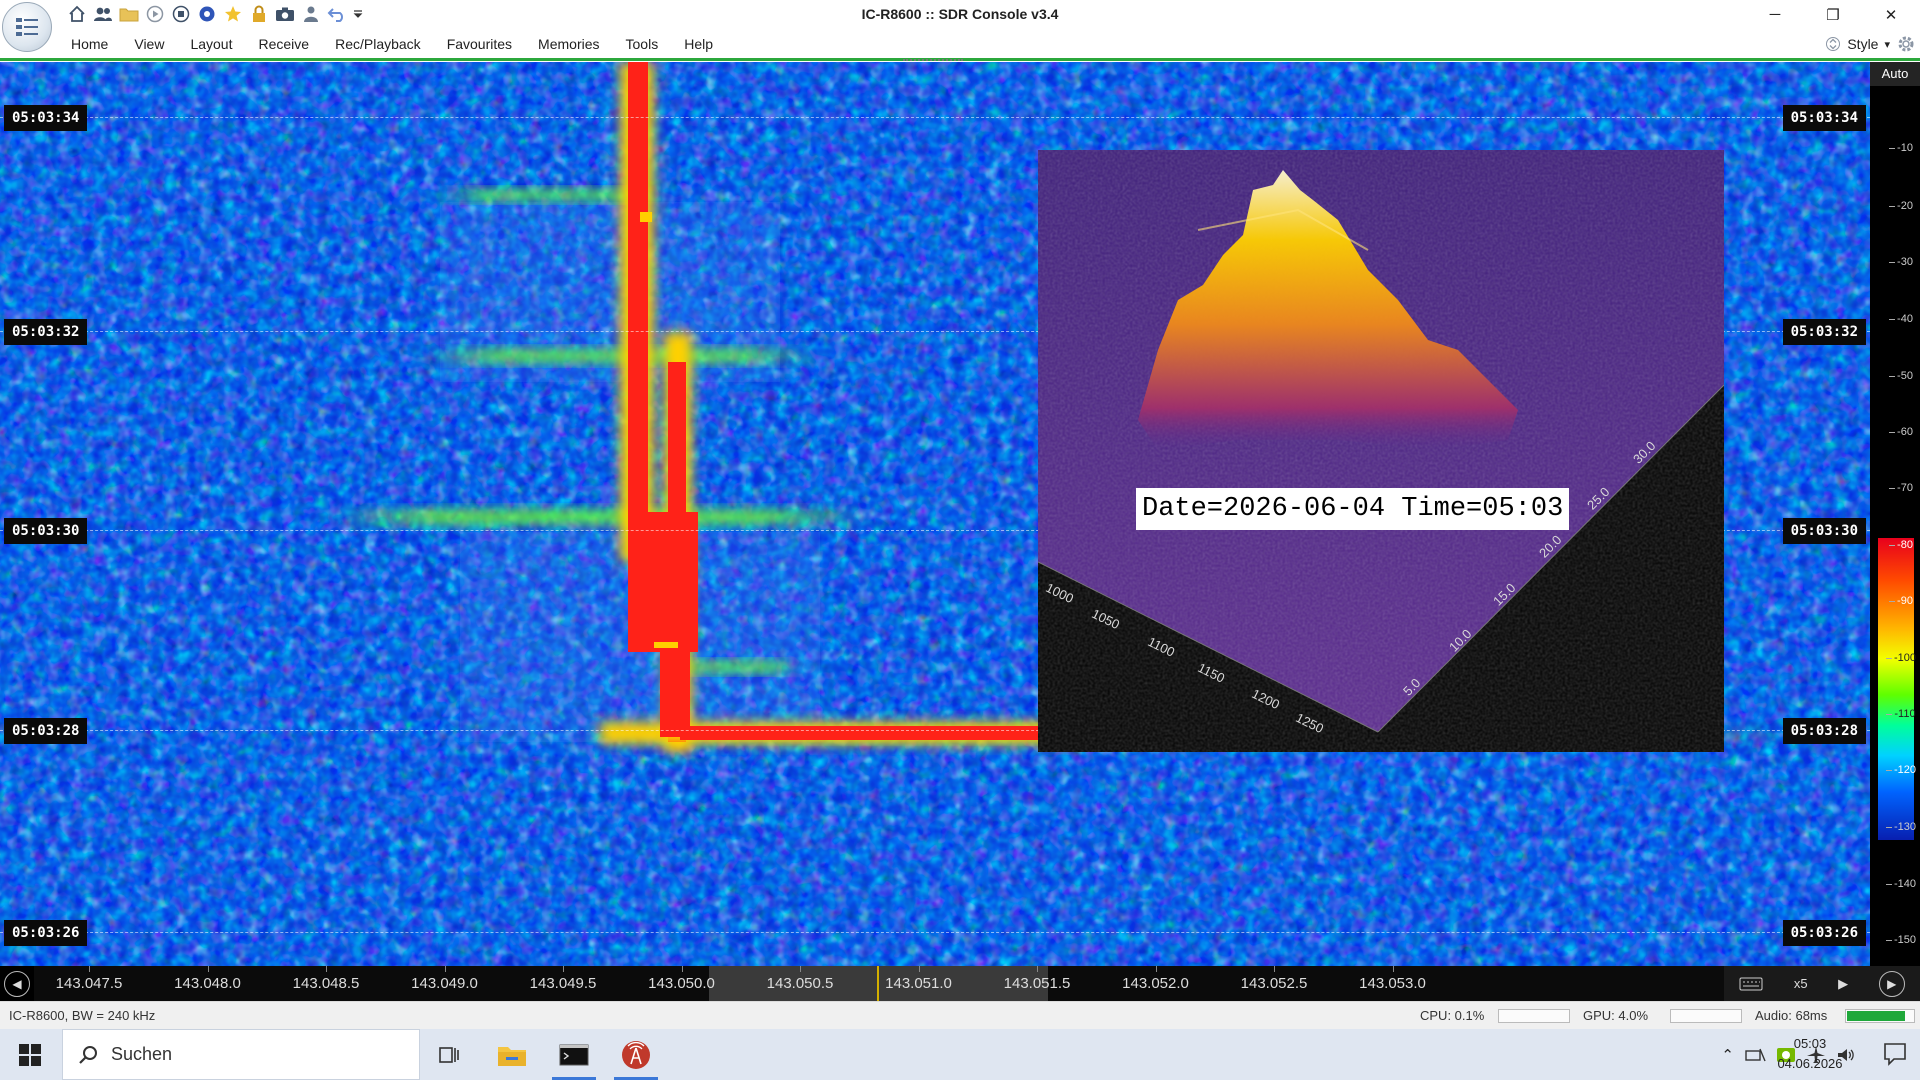 This screenshot has height=1080, width=1920. Describe the element at coordinates (1895, 74) in the screenshot. I see `level-auto-button: Auto` at that location.